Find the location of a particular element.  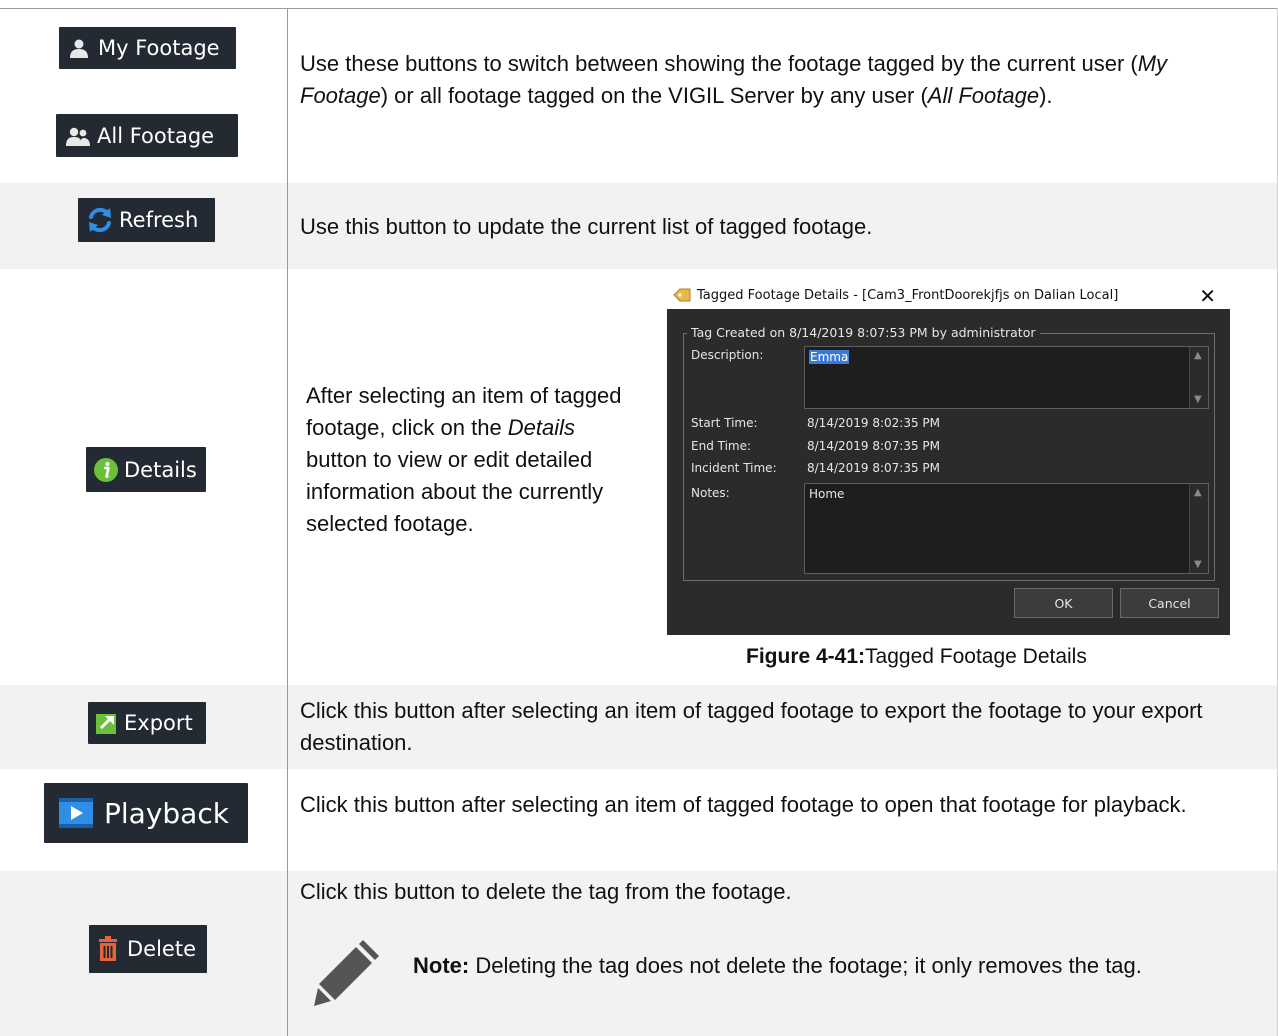

description-selected-text: Emma is located at coordinates (829, 357).